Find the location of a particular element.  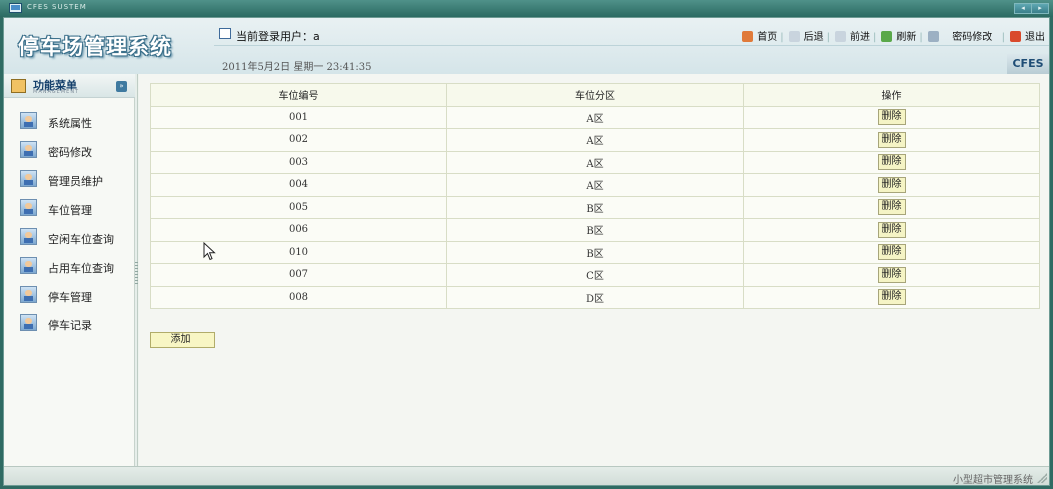

logout-icon is located at coordinates (1015, 36).